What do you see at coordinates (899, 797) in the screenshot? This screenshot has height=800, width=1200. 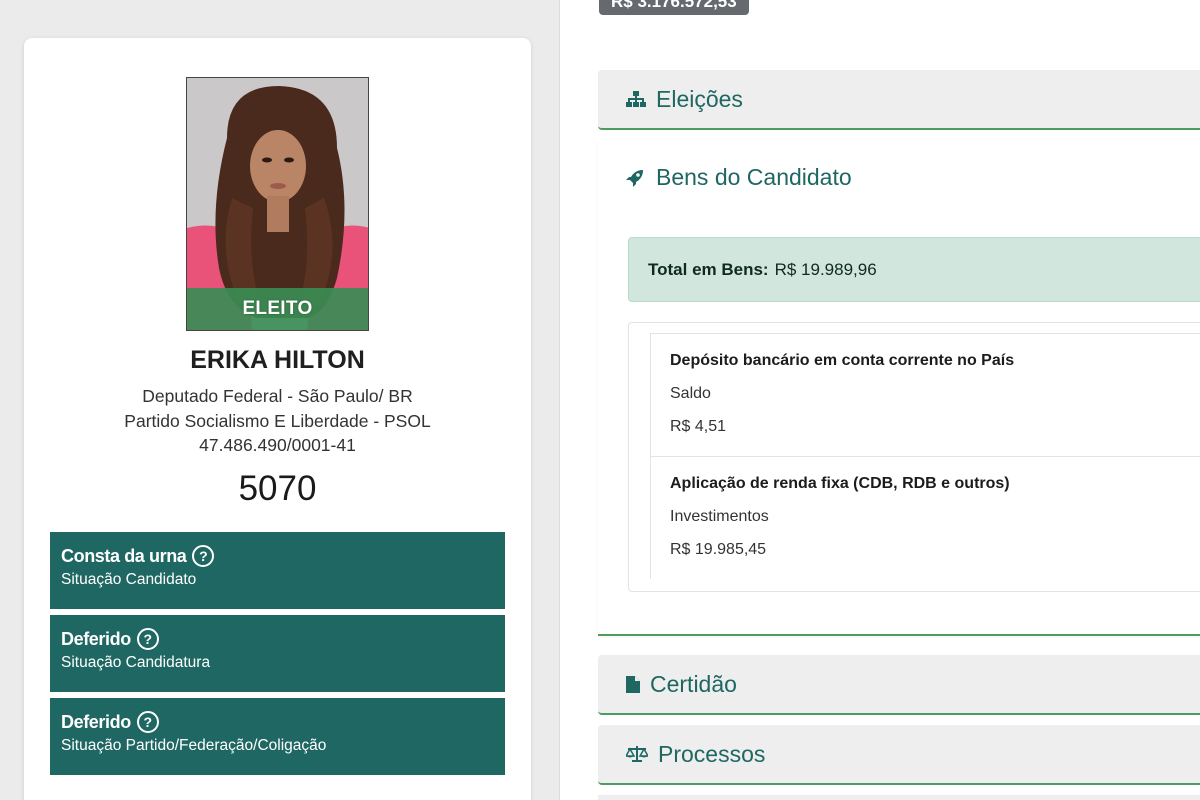 I see `next-accordion-edge` at bounding box center [899, 797].